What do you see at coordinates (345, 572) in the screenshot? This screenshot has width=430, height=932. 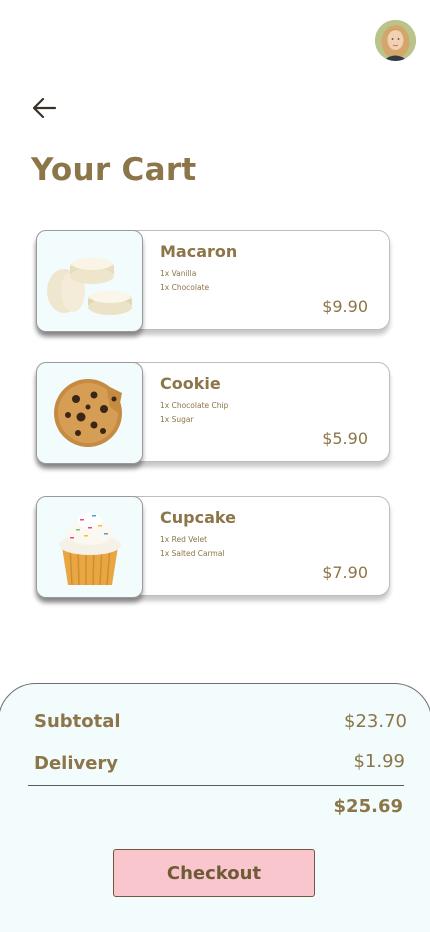 I see `item-price: $7.90` at bounding box center [345, 572].